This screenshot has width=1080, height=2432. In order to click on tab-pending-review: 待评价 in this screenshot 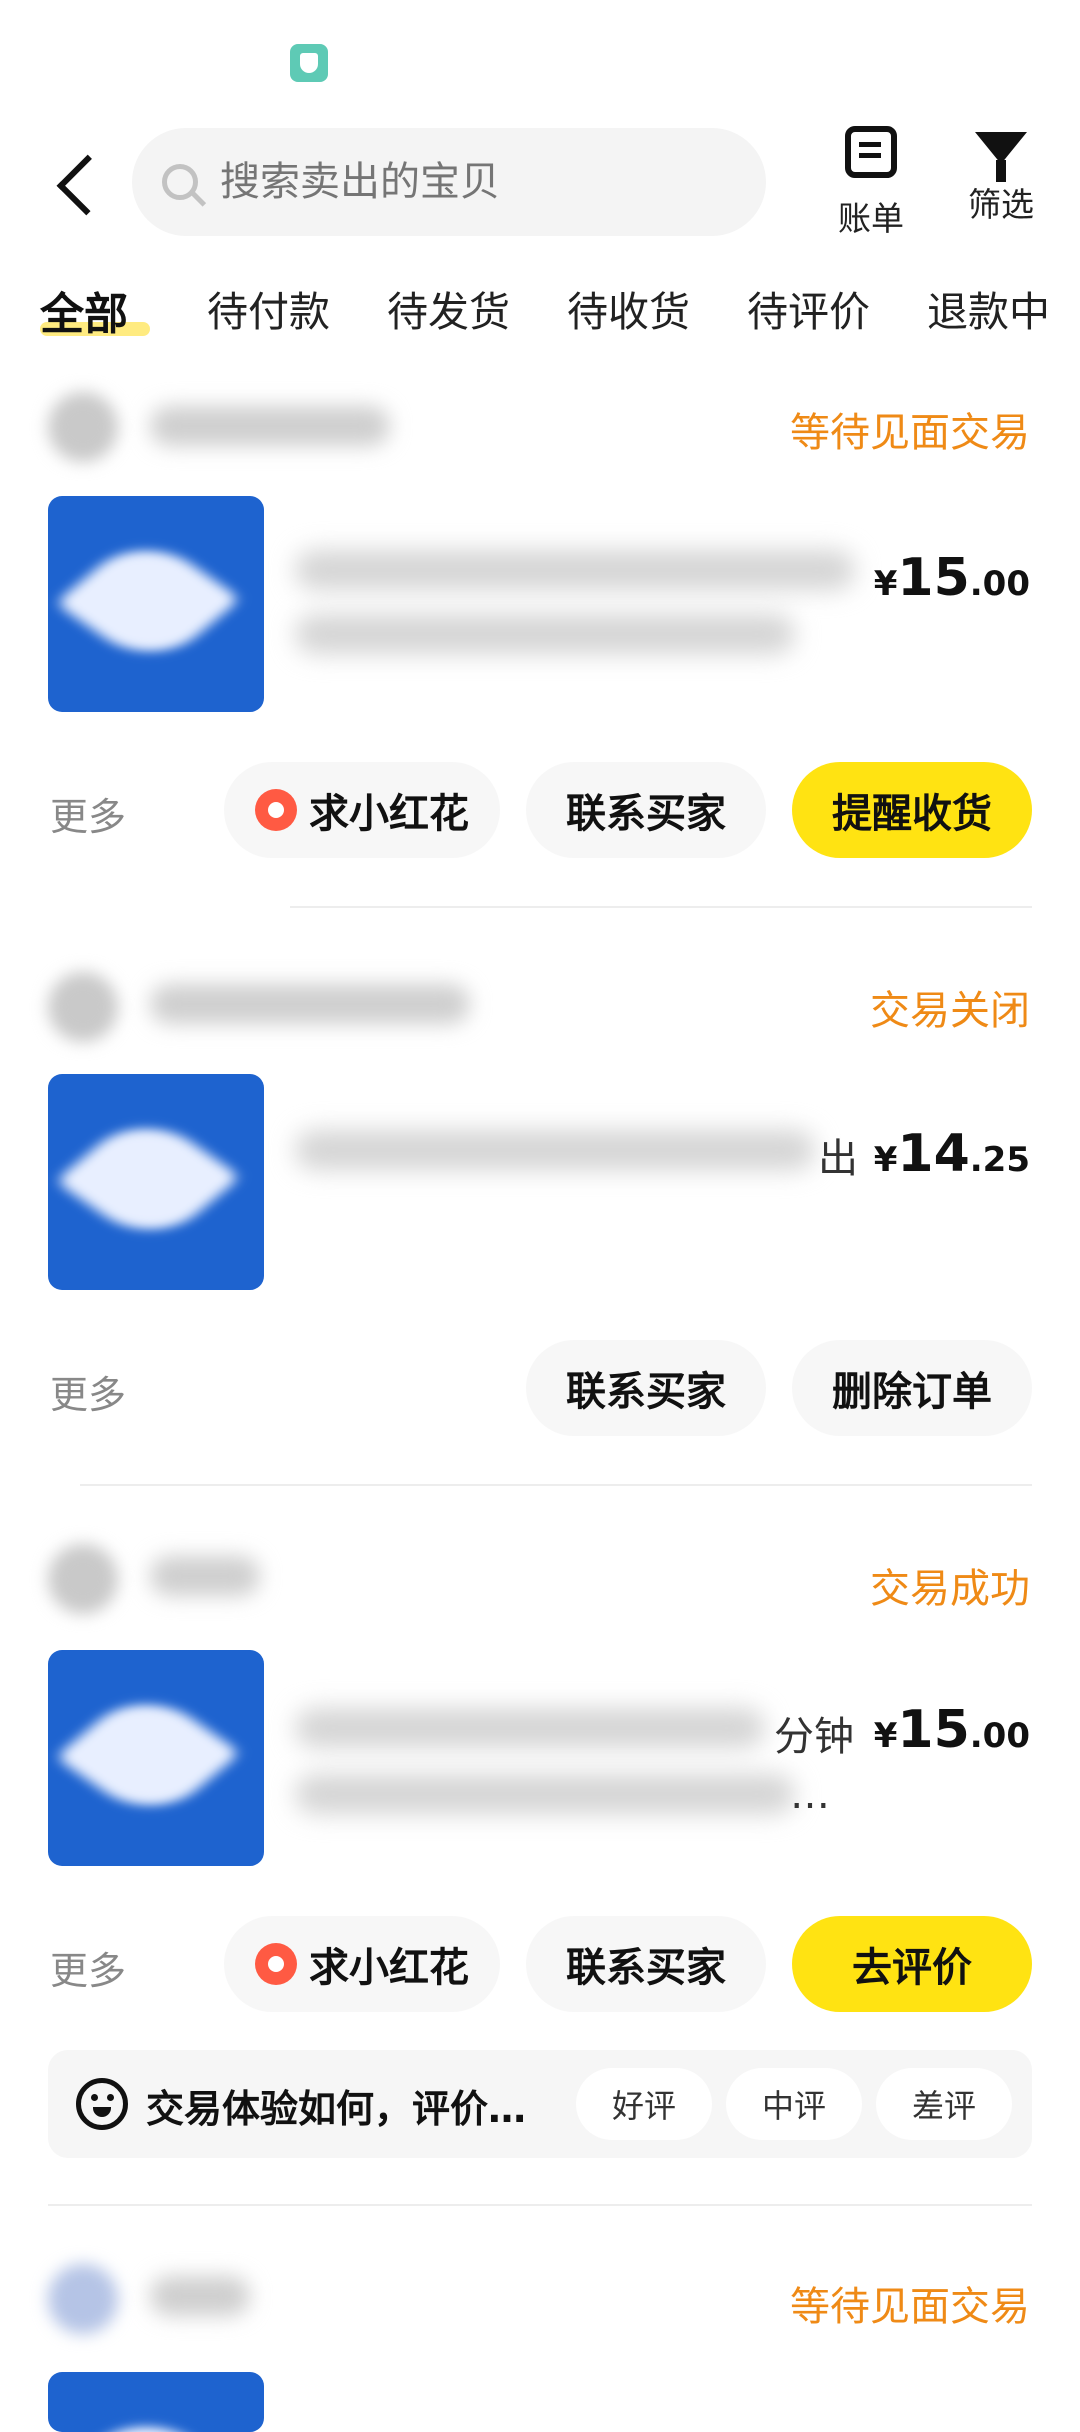, I will do `click(808, 308)`.